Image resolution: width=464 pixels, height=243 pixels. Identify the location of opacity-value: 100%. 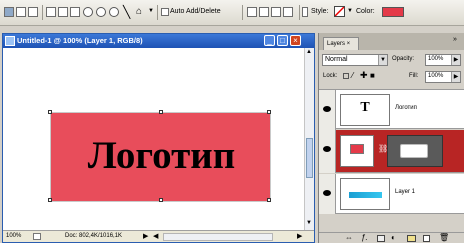
(436, 59).